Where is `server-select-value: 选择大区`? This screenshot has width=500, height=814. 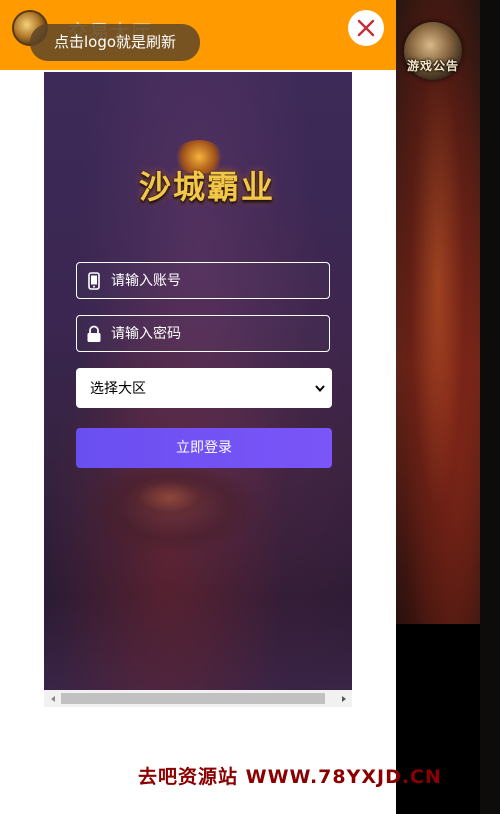
server-select-value: 选择大区 is located at coordinates (118, 389).